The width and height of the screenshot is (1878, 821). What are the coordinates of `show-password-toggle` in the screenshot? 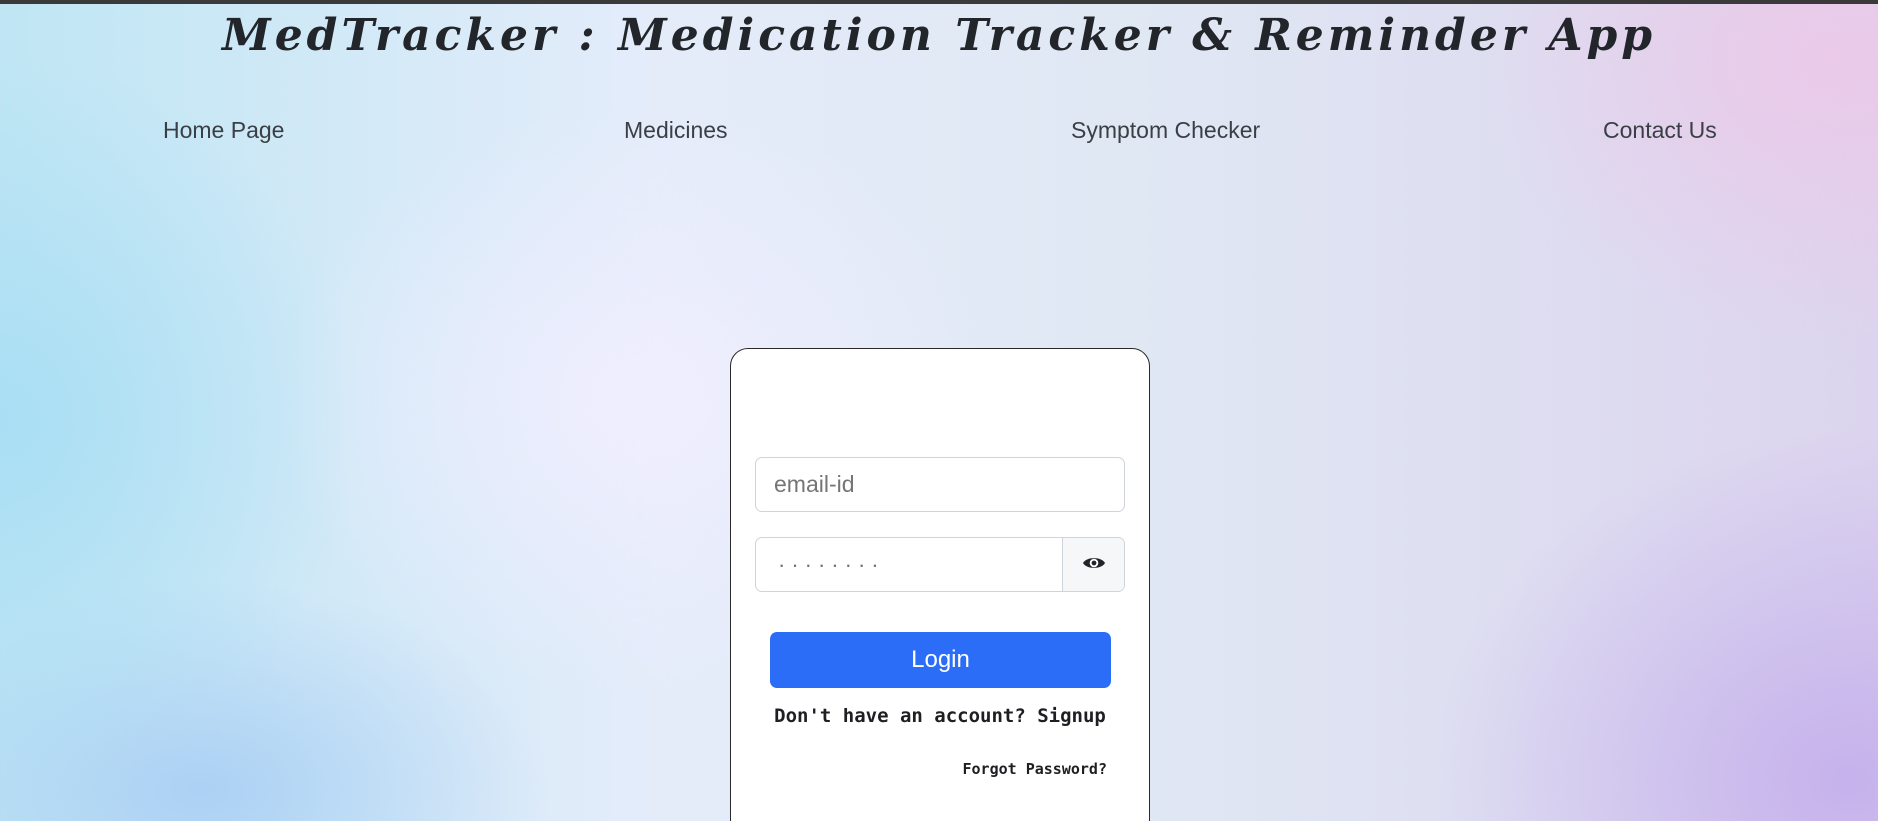 It's located at (1093, 564).